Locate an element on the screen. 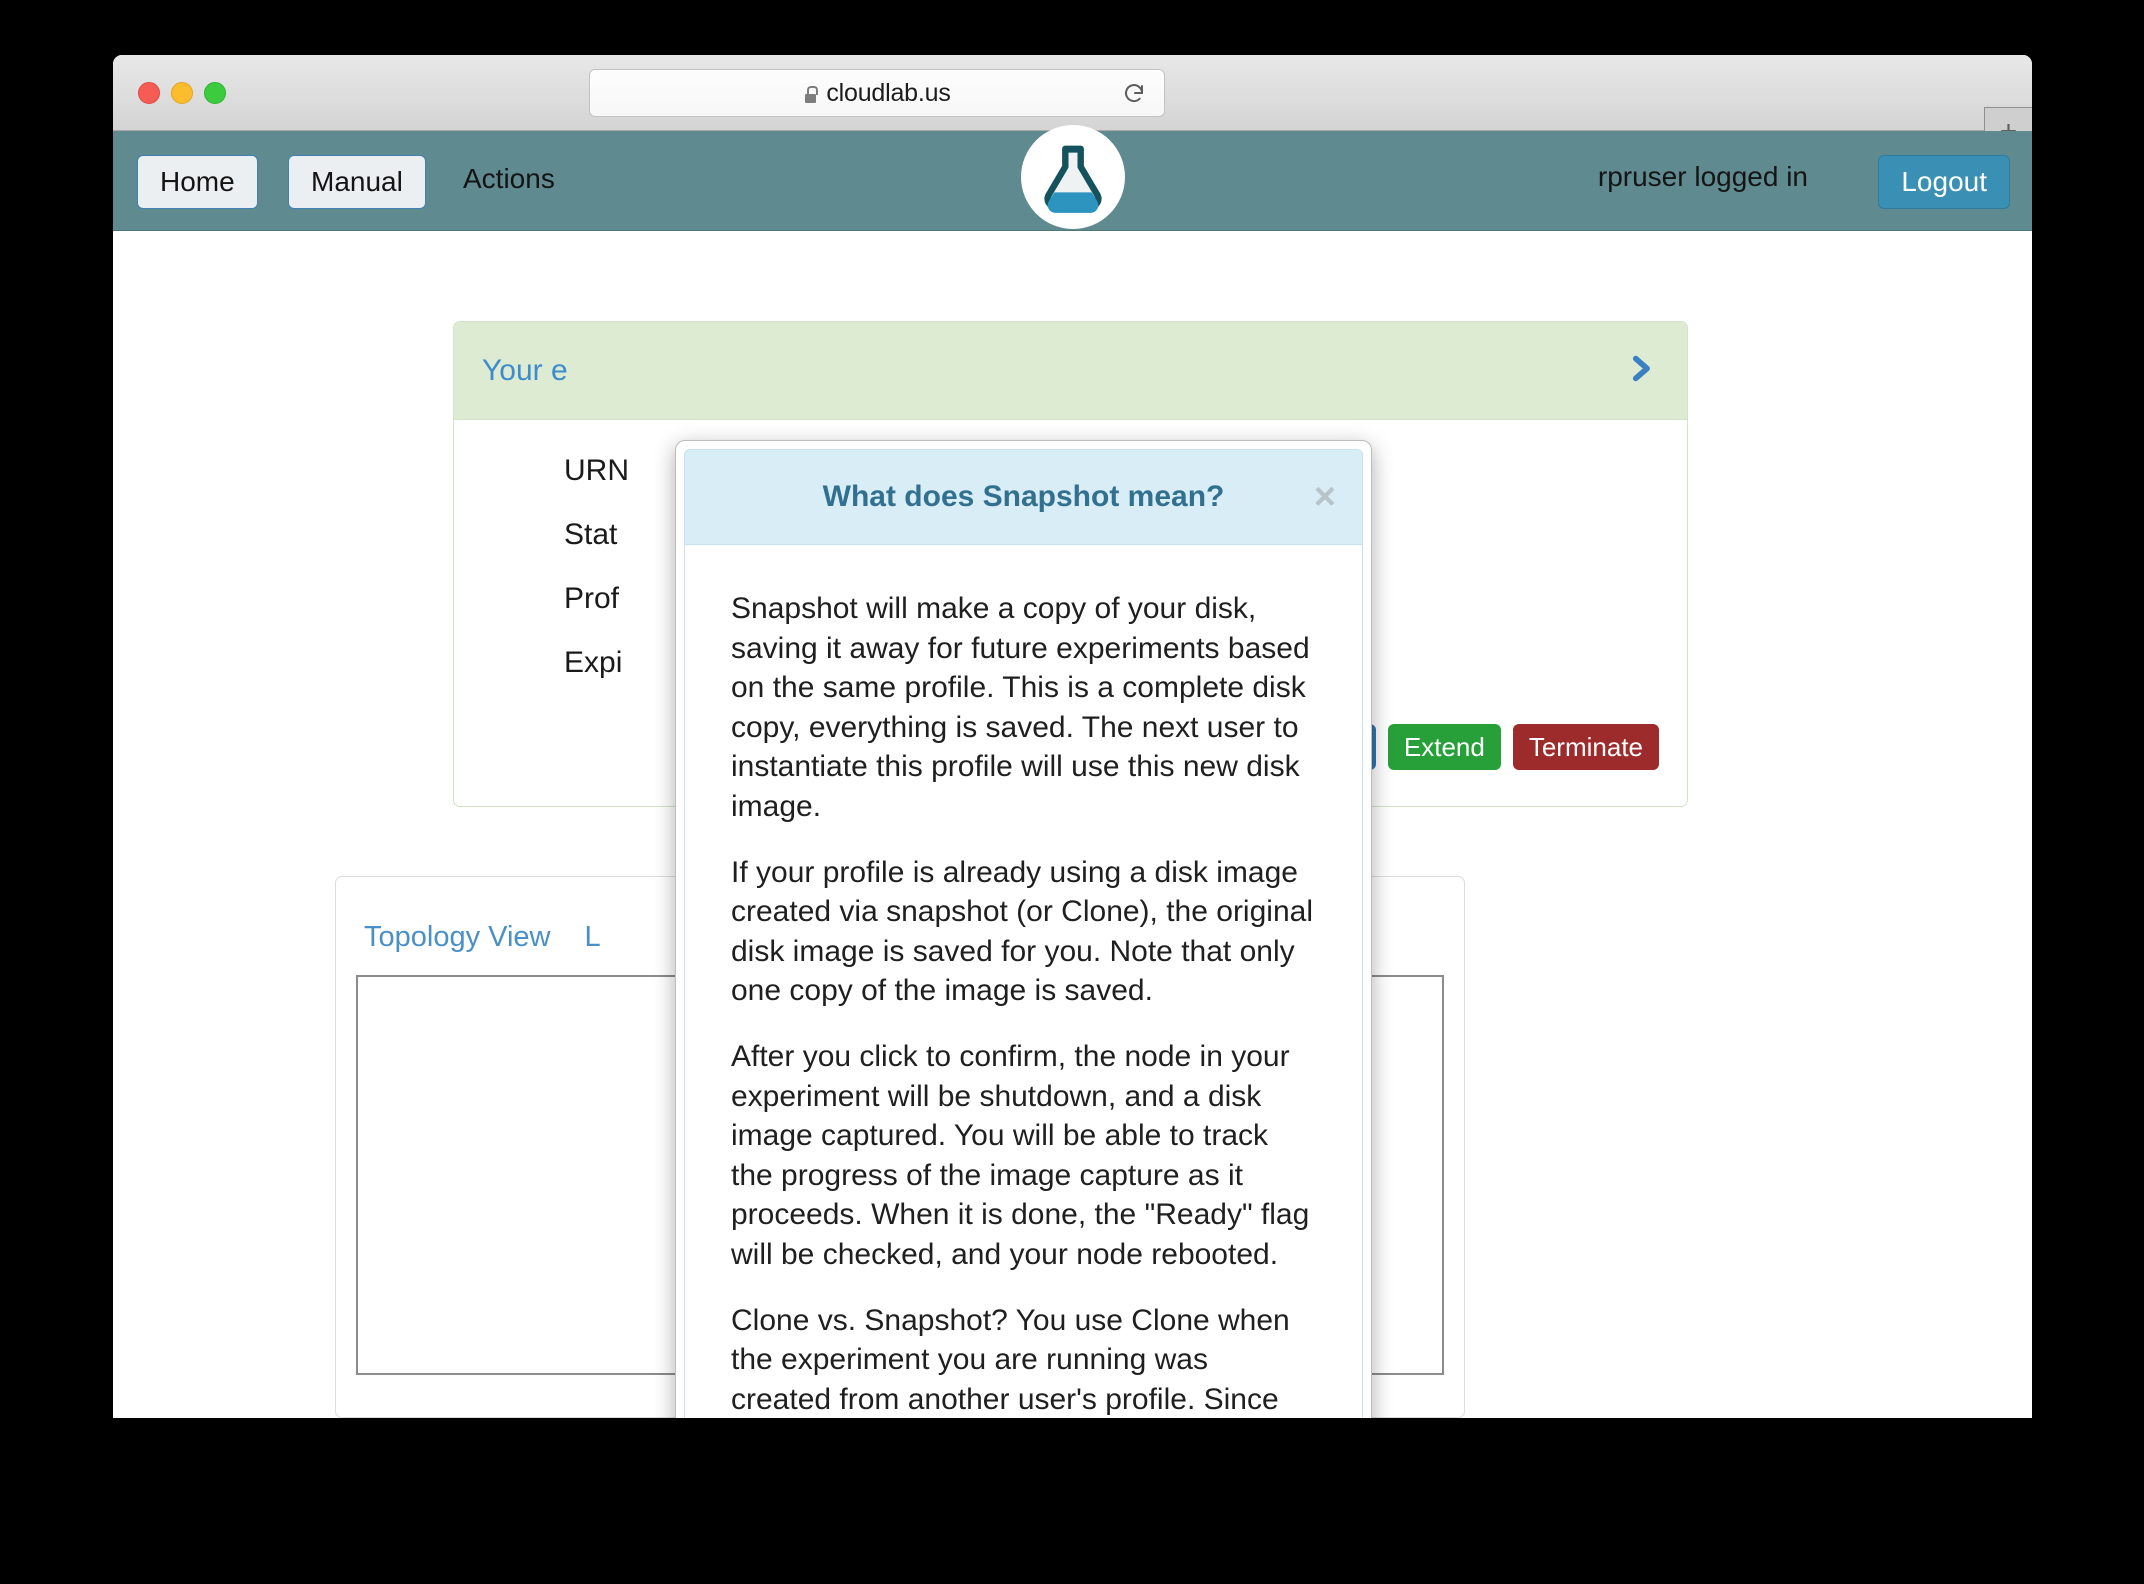 This screenshot has height=1584, width=2144. url-text: cloudlab.us is located at coordinates (888, 92).